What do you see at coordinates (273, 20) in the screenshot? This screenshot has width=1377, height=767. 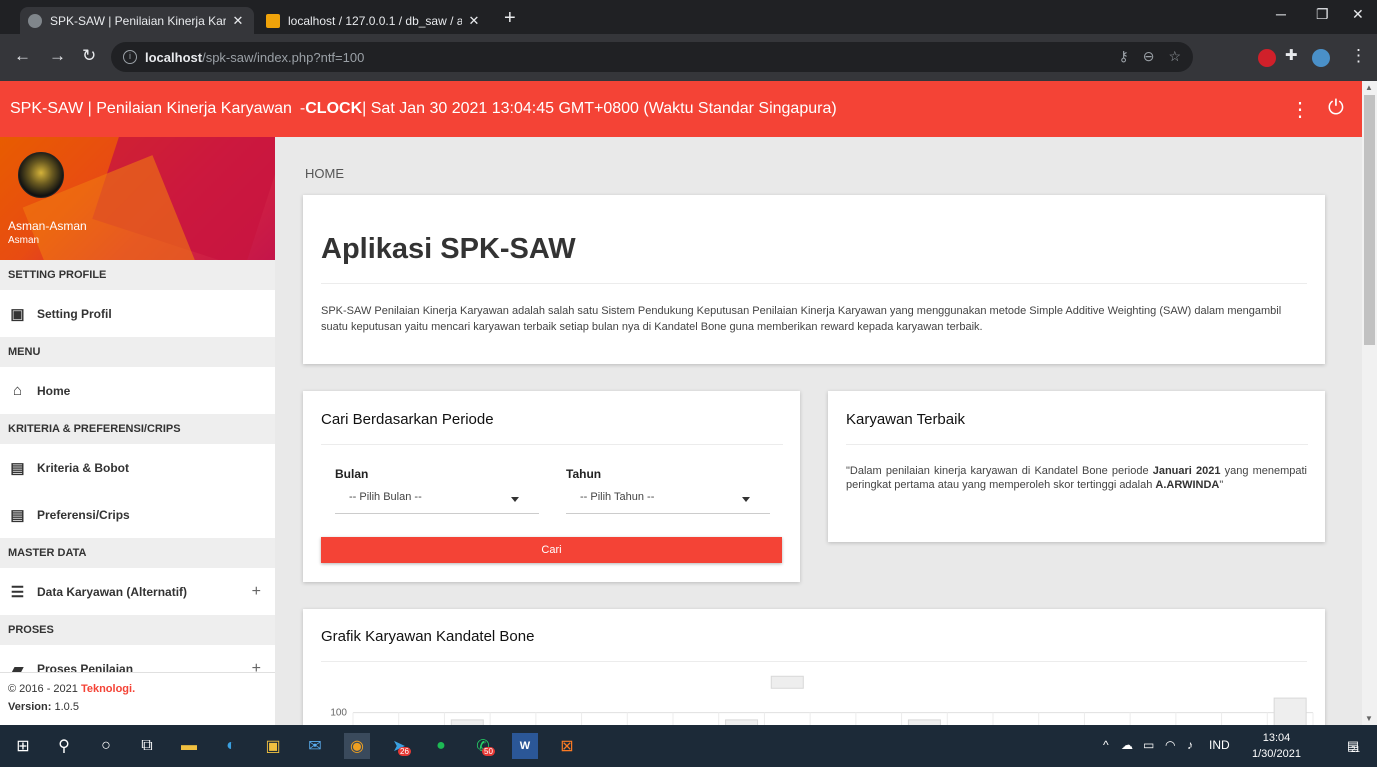 I see `phpmyadmin-icon` at bounding box center [273, 20].